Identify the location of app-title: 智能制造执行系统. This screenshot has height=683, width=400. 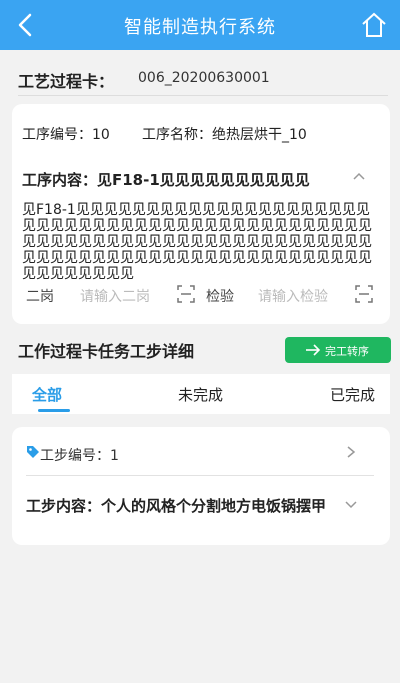
(200, 27).